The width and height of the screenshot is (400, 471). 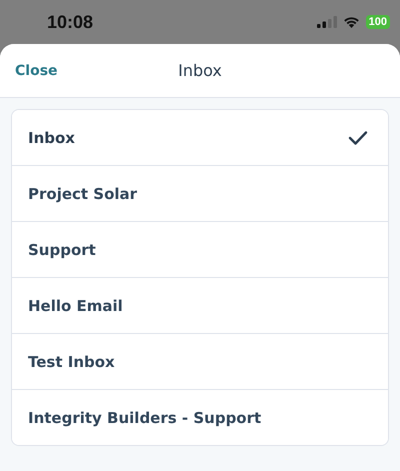 What do you see at coordinates (200, 70) in the screenshot?
I see `sheet-title: Inbox` at bounding box center [200, 70].